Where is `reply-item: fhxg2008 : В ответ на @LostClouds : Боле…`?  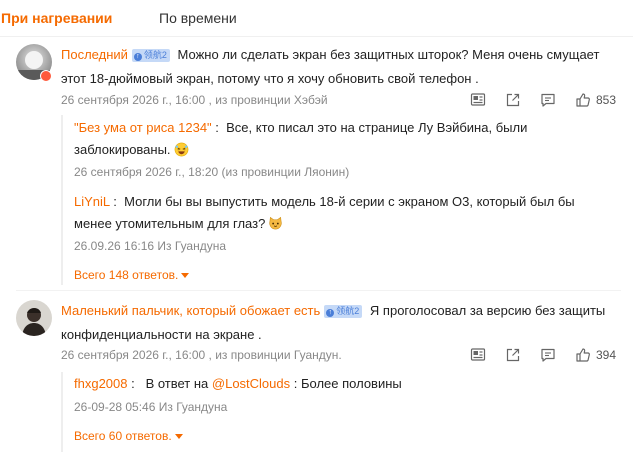
reply-item: fhxg2008 : В ответ на @LostClouds : Боле… is located at coordinates (344, 384).